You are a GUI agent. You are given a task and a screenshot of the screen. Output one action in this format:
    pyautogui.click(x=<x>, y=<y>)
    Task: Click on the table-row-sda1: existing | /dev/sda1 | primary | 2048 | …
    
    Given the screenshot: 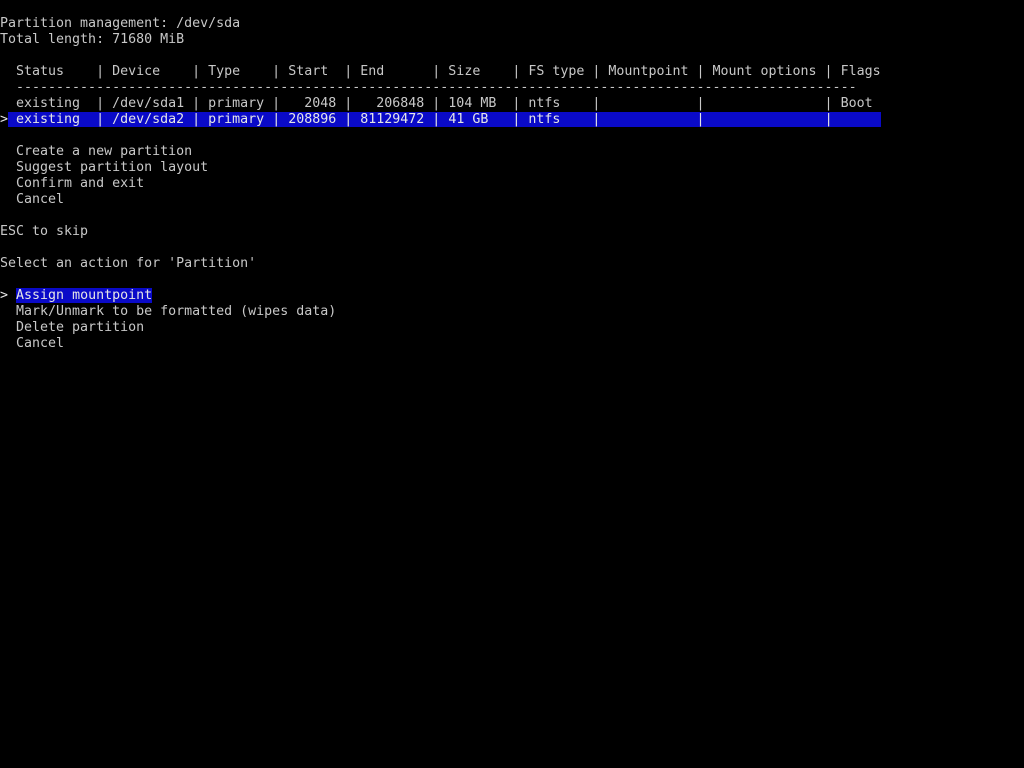 What is the action you would take?
    pyautogui.click(x=436, y=104)
    